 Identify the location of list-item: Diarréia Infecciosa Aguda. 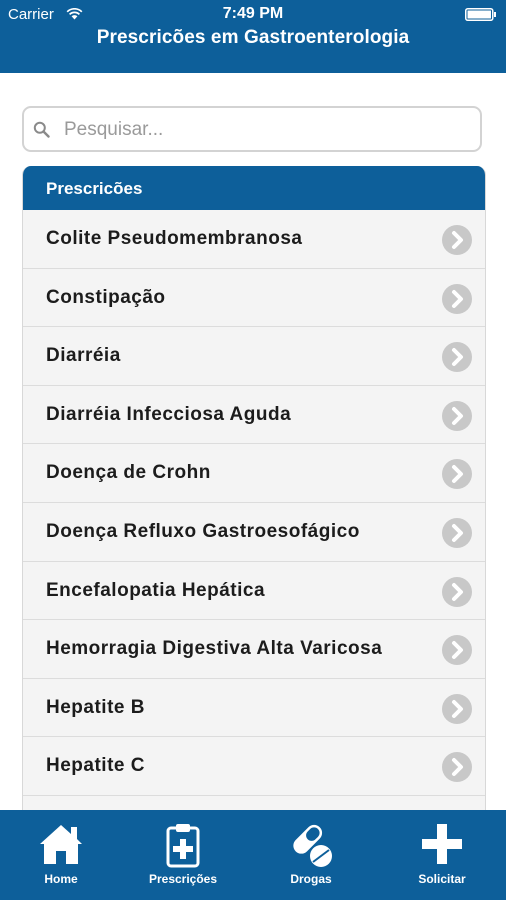
(254, 415).